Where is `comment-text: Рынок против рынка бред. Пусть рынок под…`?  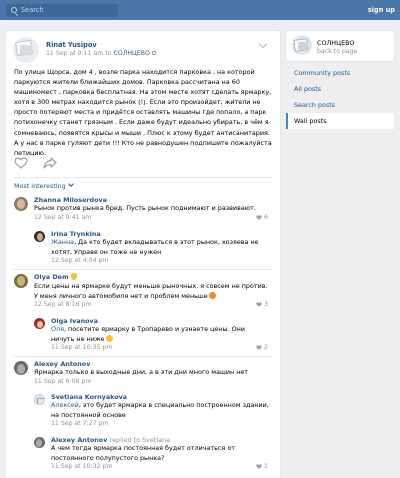
comment-text: Рынок против рынка бред. Пусть рынок под… is located at coordinates (145, 208).